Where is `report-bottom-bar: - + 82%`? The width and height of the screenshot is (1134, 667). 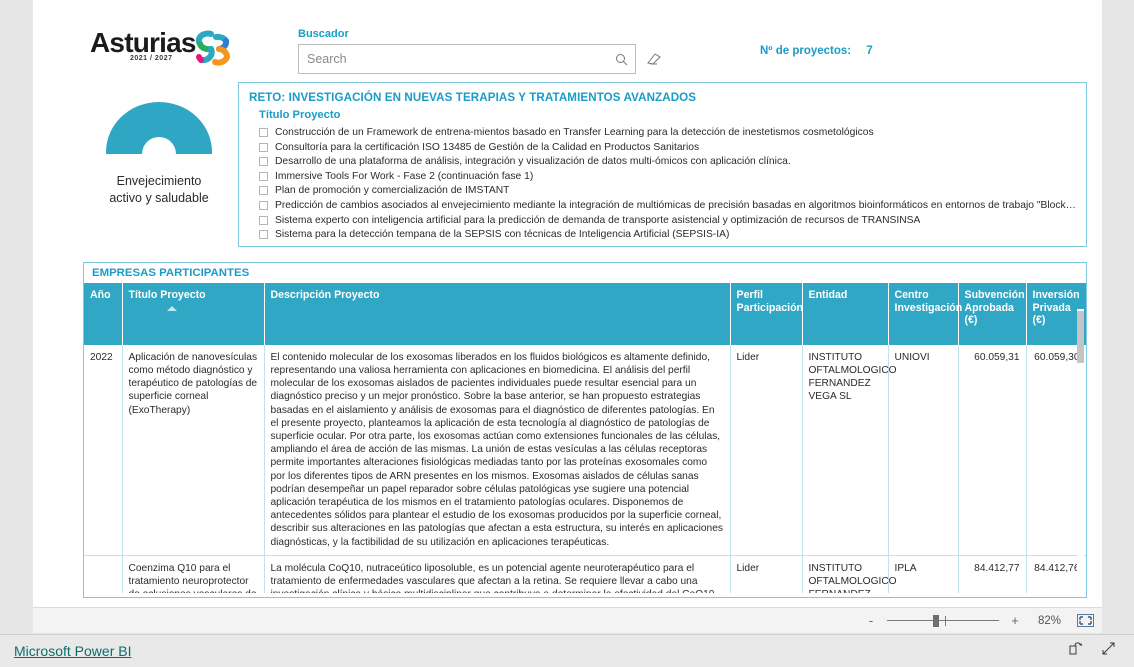
report-bottom-bar: - + 82% is located at coordinates (567, 620).